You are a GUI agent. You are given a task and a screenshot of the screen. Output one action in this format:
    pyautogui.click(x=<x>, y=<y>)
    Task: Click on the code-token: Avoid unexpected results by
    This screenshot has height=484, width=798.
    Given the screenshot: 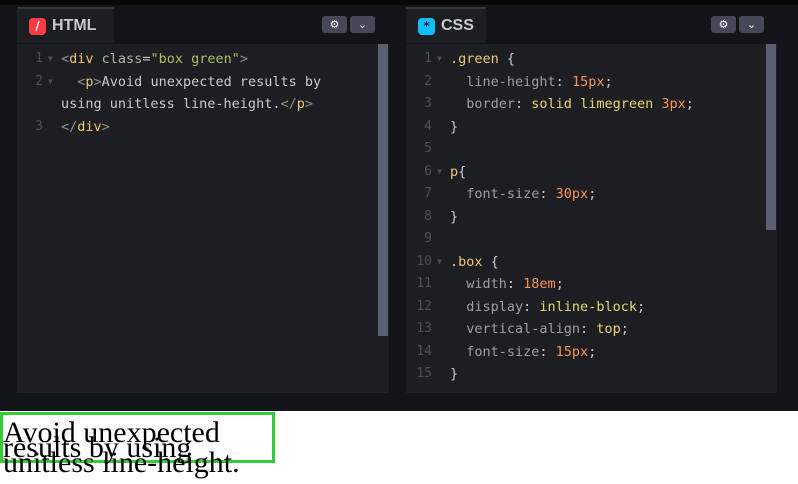 What is the action you would take?
    pyautogui.click(x=211, y=81)
    